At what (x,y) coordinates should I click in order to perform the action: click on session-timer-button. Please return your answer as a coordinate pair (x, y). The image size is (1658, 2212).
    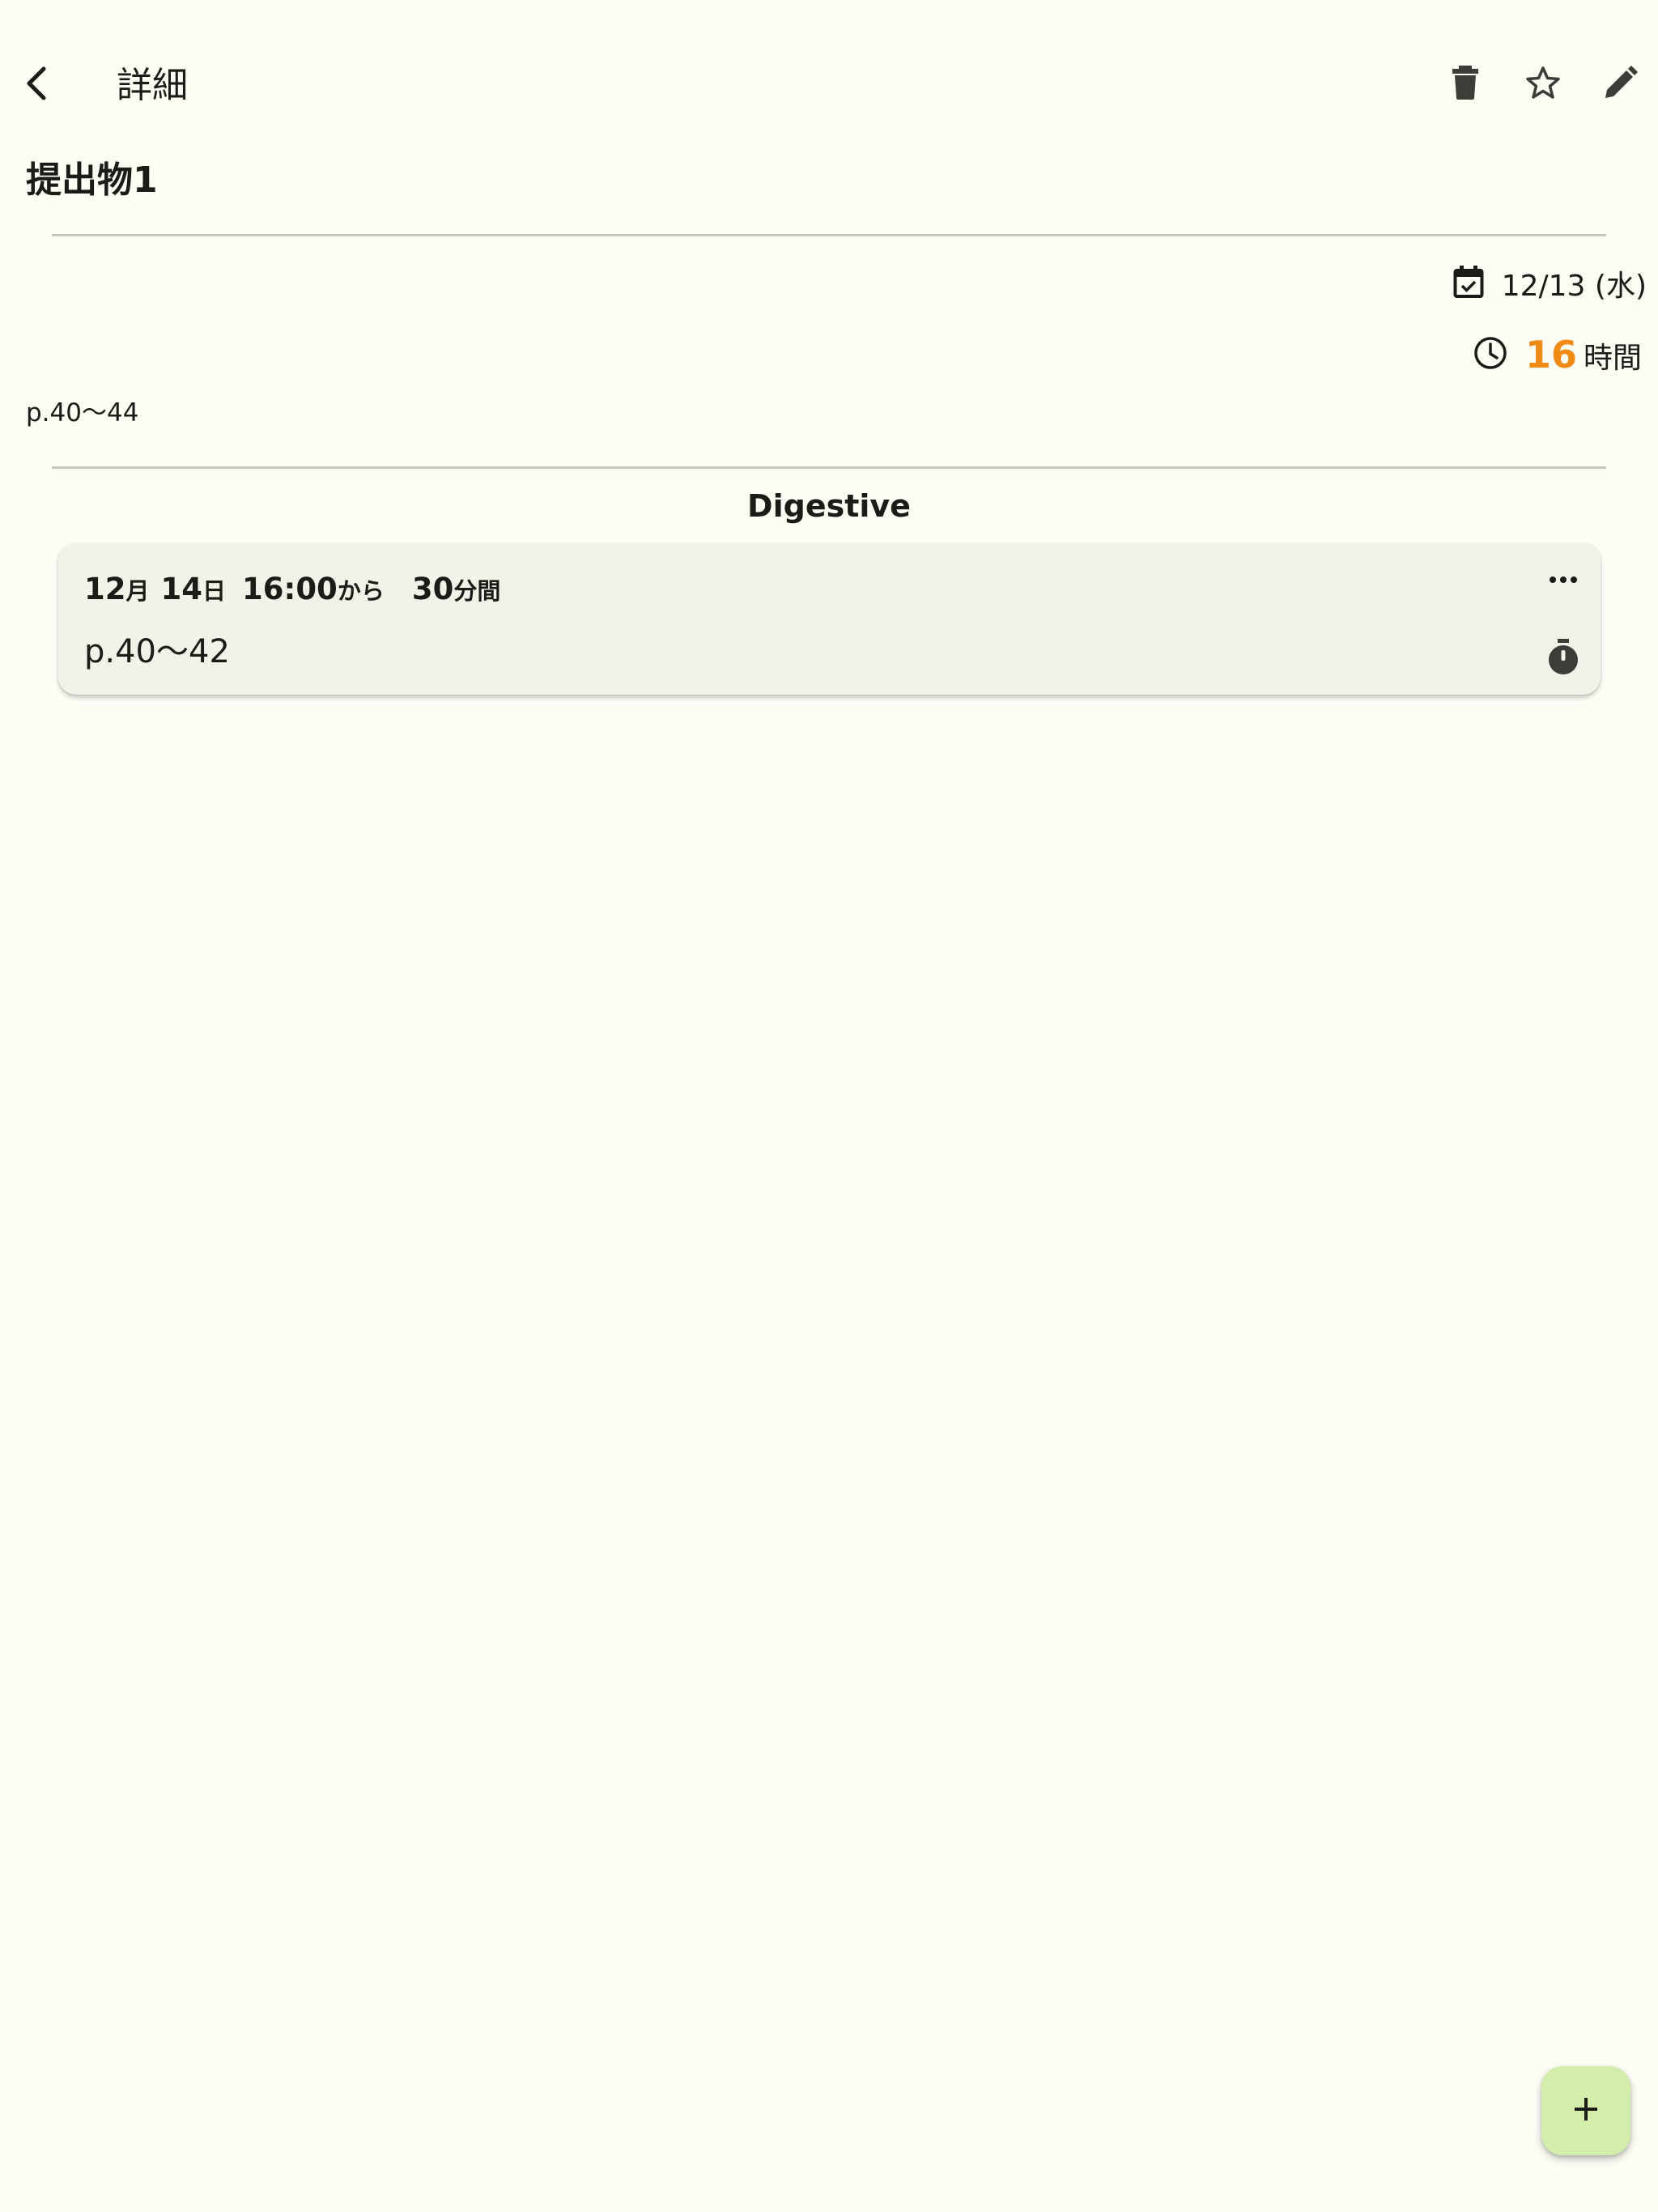
    Looking at the image, I should click on (1563, 659).